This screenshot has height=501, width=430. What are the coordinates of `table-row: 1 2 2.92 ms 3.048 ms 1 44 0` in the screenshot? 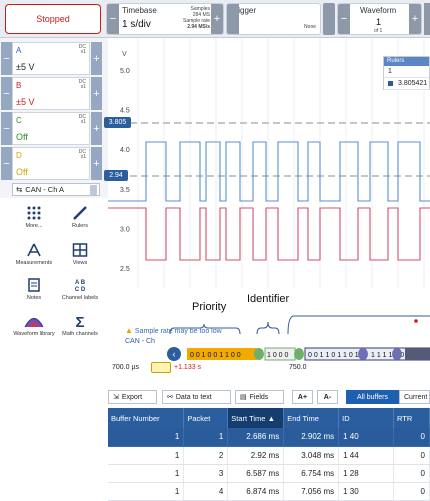 It's located at (269, 455).